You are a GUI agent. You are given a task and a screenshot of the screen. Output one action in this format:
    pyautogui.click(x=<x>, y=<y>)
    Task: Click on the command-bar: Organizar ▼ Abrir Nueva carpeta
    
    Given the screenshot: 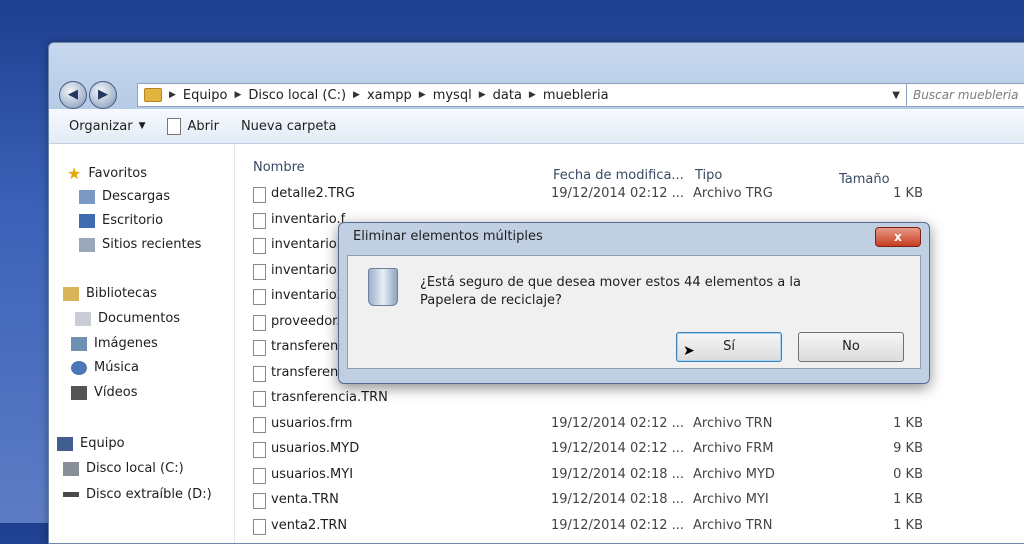 What is the action you would take?
    pyautogui.click(x=536, y=126)
    